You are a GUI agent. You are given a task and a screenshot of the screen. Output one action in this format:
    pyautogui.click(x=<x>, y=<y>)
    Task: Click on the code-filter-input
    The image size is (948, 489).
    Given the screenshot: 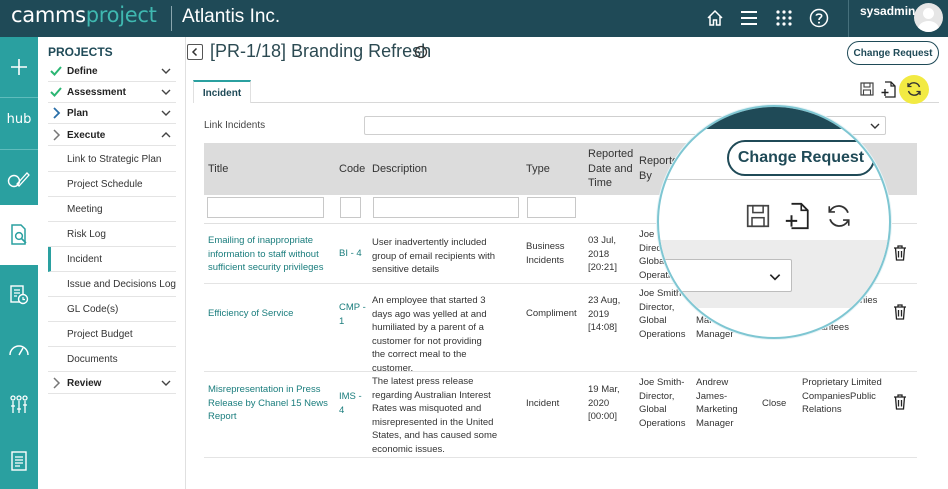 What is the action you would take?
    pyautogui.click(x=350, y=207)
    